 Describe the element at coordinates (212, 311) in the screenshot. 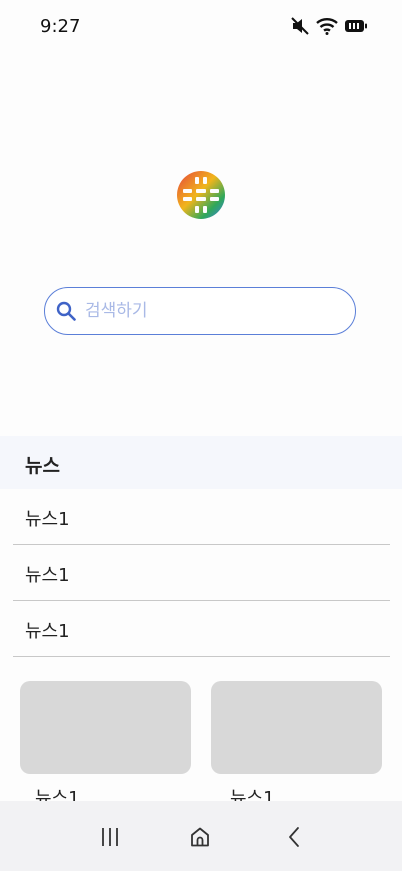

I see `search-input` at that location.